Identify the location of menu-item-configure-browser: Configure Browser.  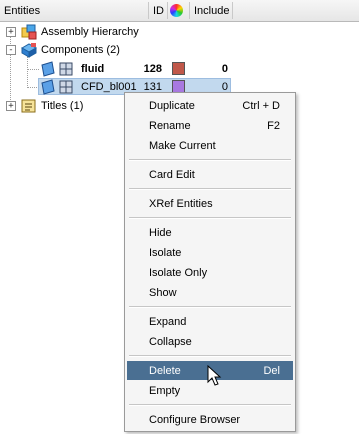
(210, 419).